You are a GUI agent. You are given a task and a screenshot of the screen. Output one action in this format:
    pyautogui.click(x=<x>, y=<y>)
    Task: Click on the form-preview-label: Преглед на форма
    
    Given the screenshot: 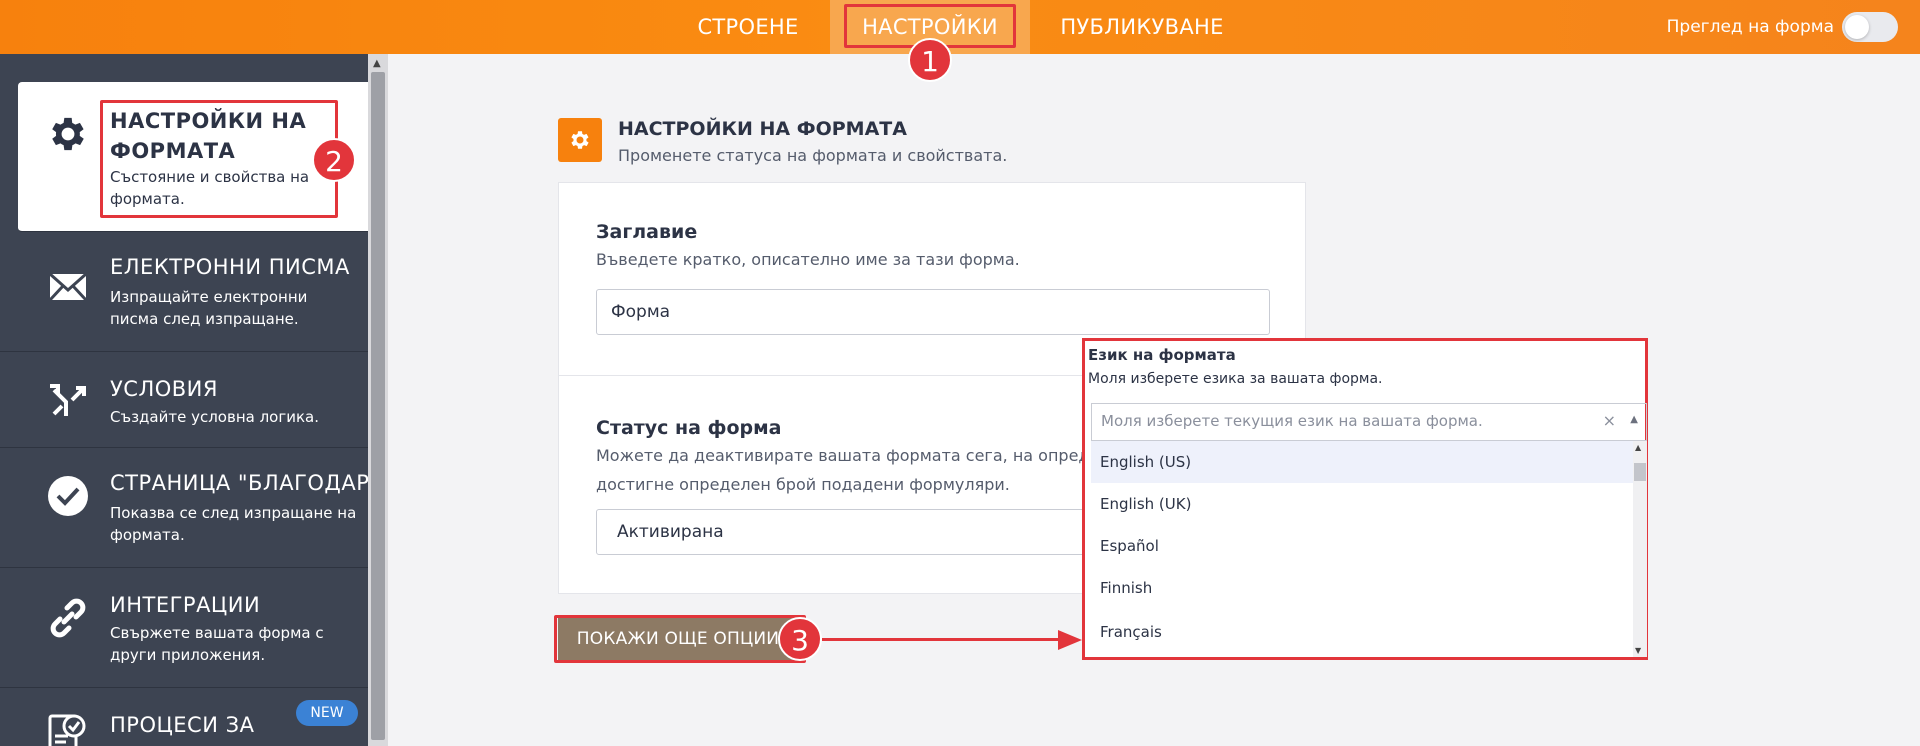 What is the action you would take?
    pyautogui.click(x=1750, y=27)
    